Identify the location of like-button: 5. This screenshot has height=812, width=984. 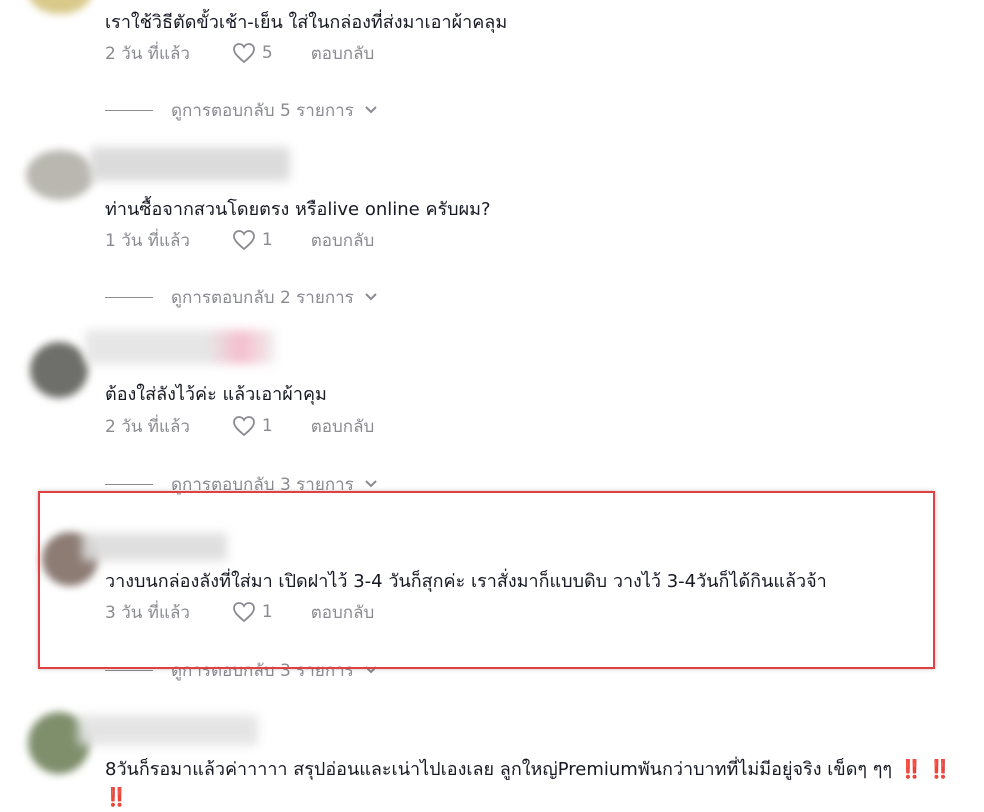
(252, 53).